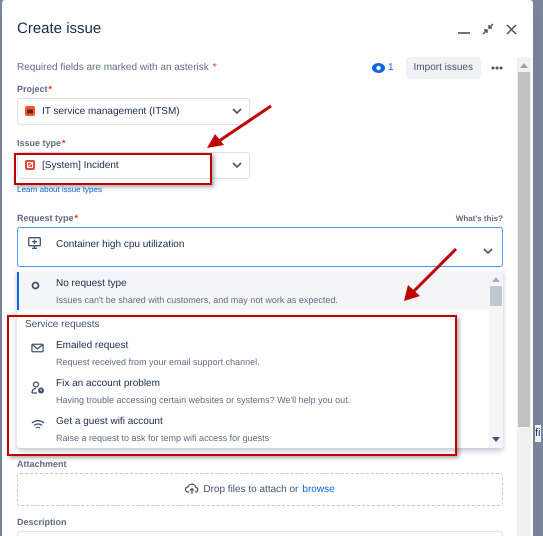 The height and width of the screenshot is (536, 543). I want to click on option-title: Emailed request, so click(93, 345).